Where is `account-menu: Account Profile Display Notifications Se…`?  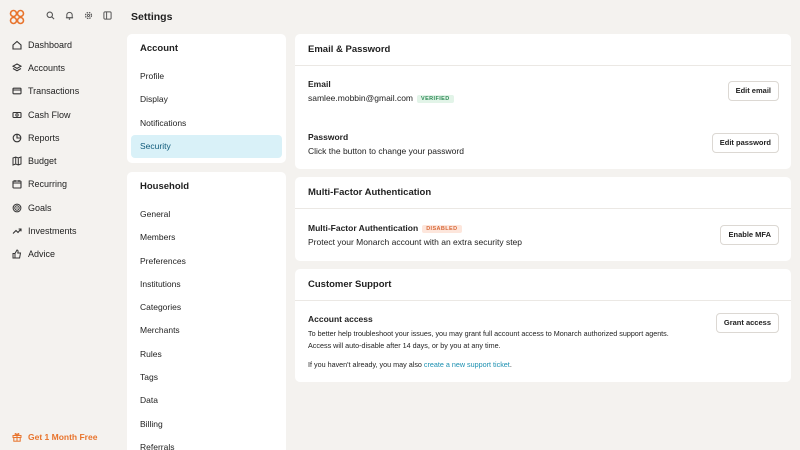 account-menu: Account Profile Display Notifications Se… is located at coordinates (206, 98).